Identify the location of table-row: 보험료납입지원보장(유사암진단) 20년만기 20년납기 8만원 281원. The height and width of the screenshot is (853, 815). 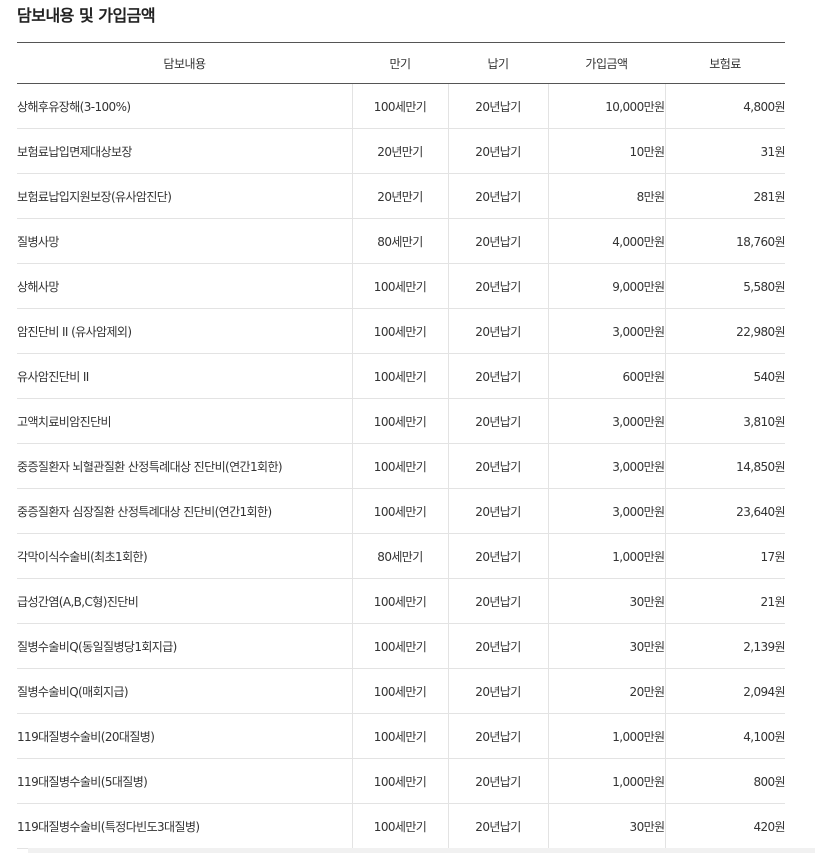
(401, 196).